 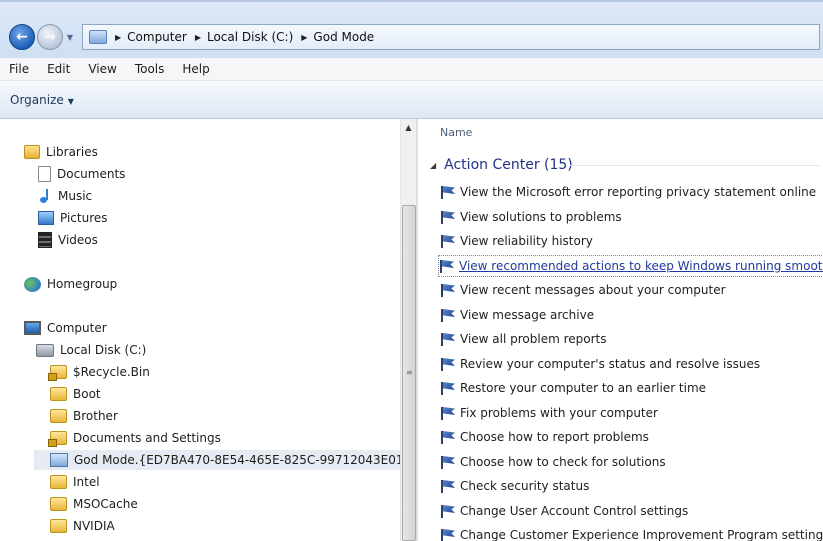 I want to click on nav-folder-brother: Brother, so click(x=84, y=416).